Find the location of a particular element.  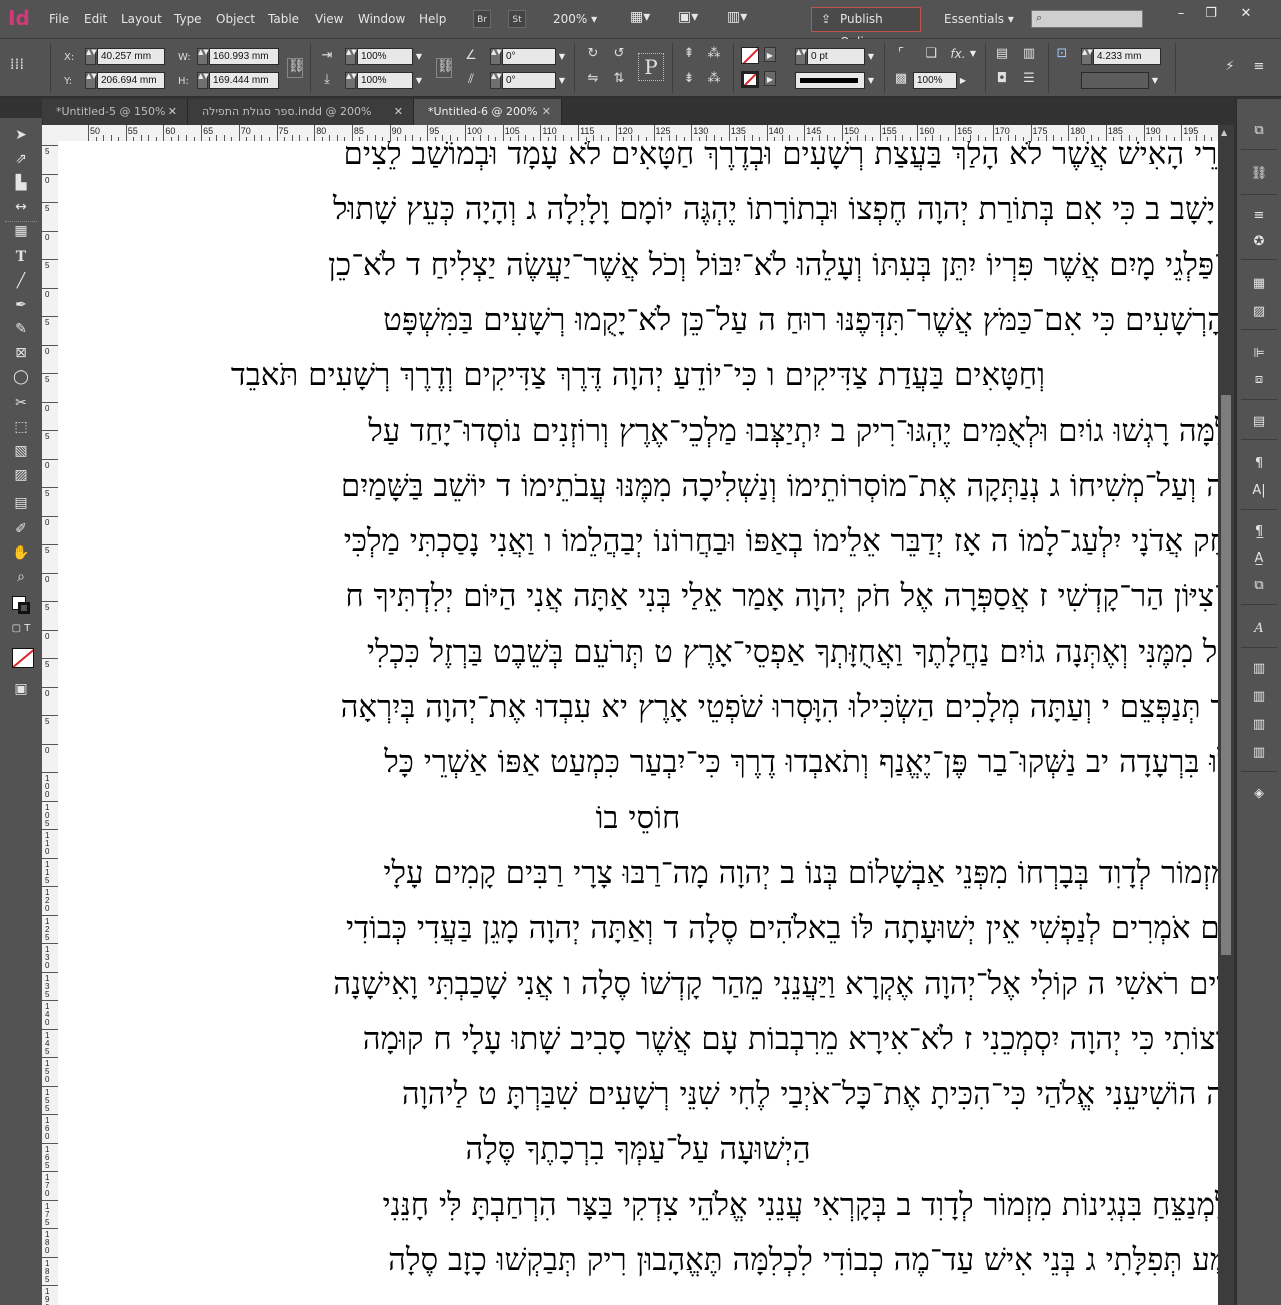

opacity-field: 100% is located at coordinates (935, 80).